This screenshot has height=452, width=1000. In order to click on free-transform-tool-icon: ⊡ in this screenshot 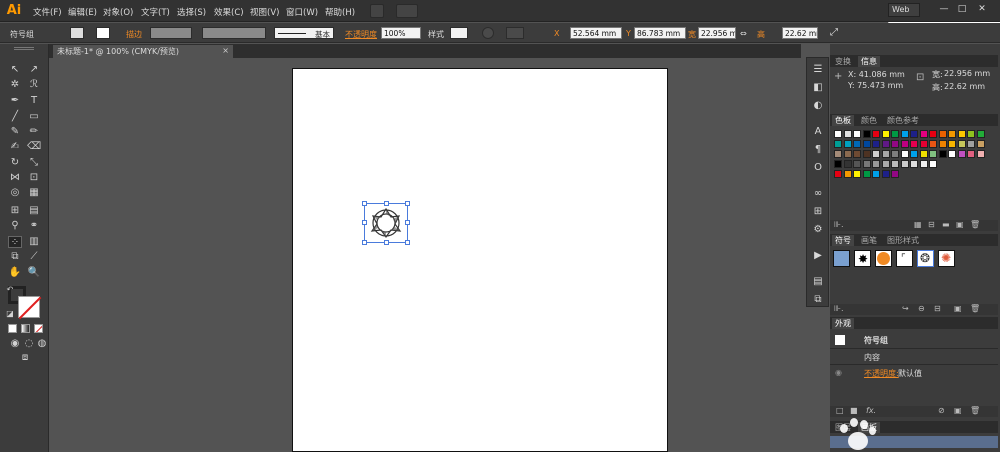, I will do `click(34, 178)`.